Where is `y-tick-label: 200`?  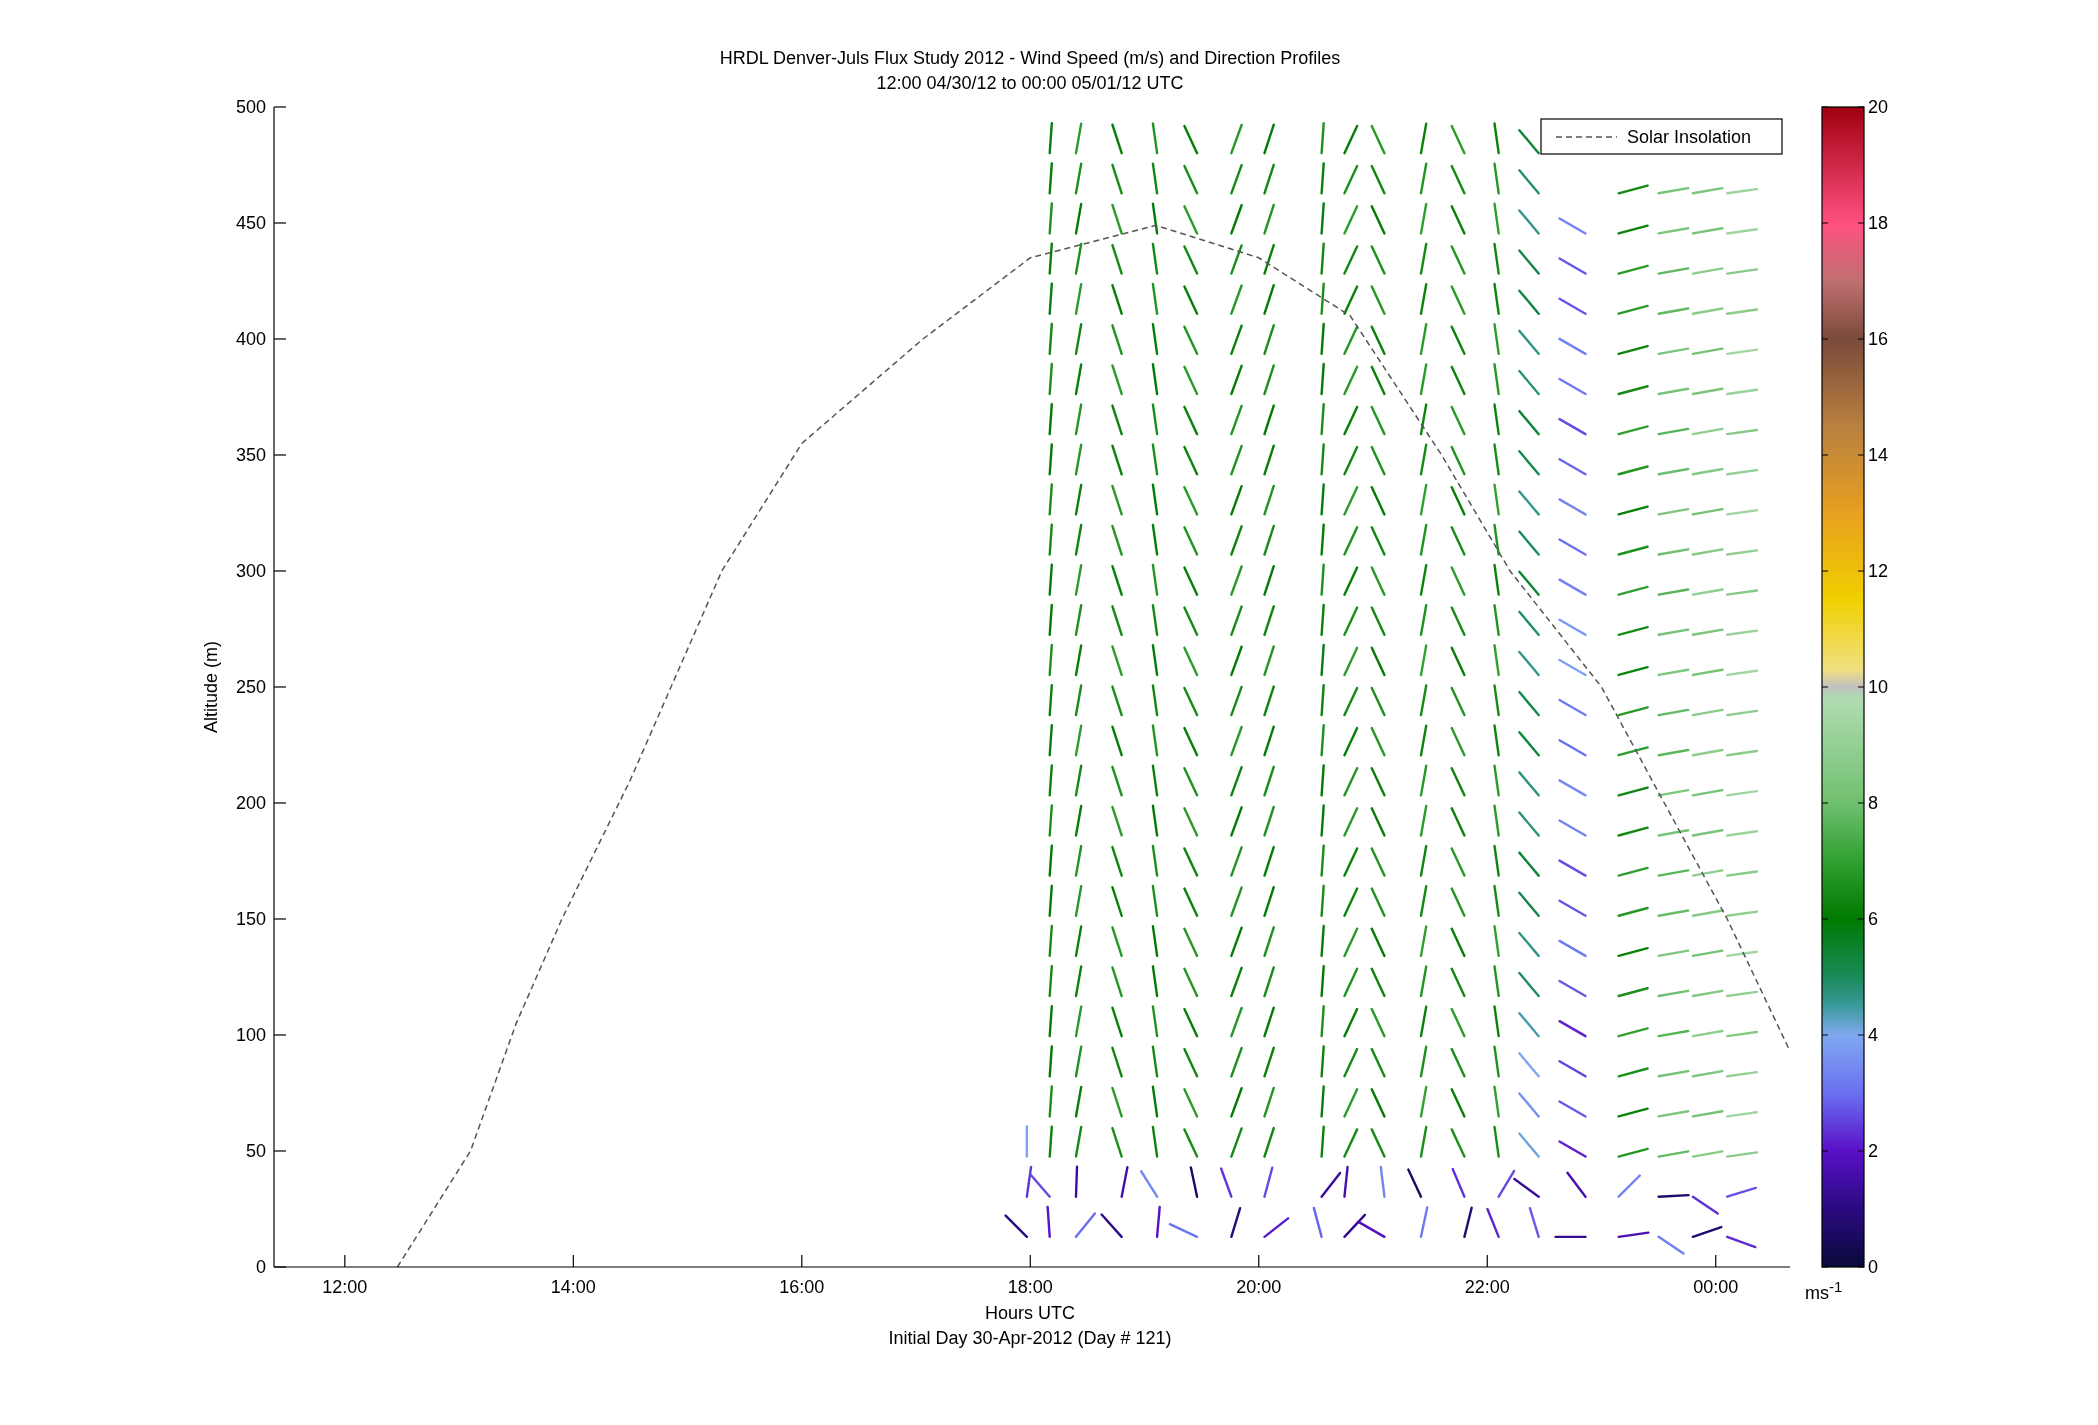 y-tick-label: 200 is located at coordinates (250, 803).